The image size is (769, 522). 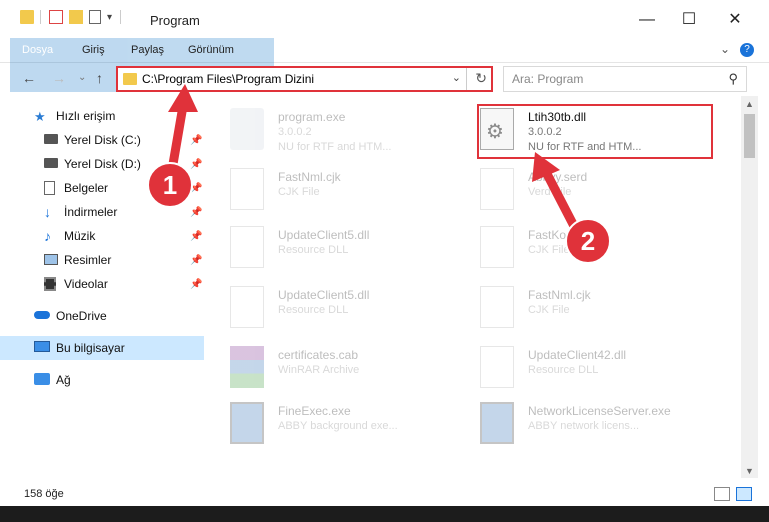 I want to click on sidebar-item-onedrive: OneDrive, so click(x=102, y=316).